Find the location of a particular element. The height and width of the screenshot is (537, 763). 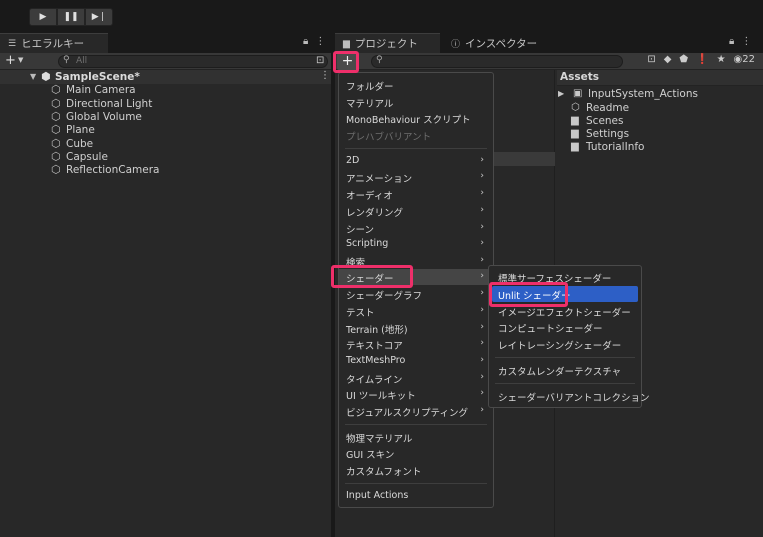

menu-item-visual-scripting: ビジュアルスクリプティング › is located at coordinates (416, 411).